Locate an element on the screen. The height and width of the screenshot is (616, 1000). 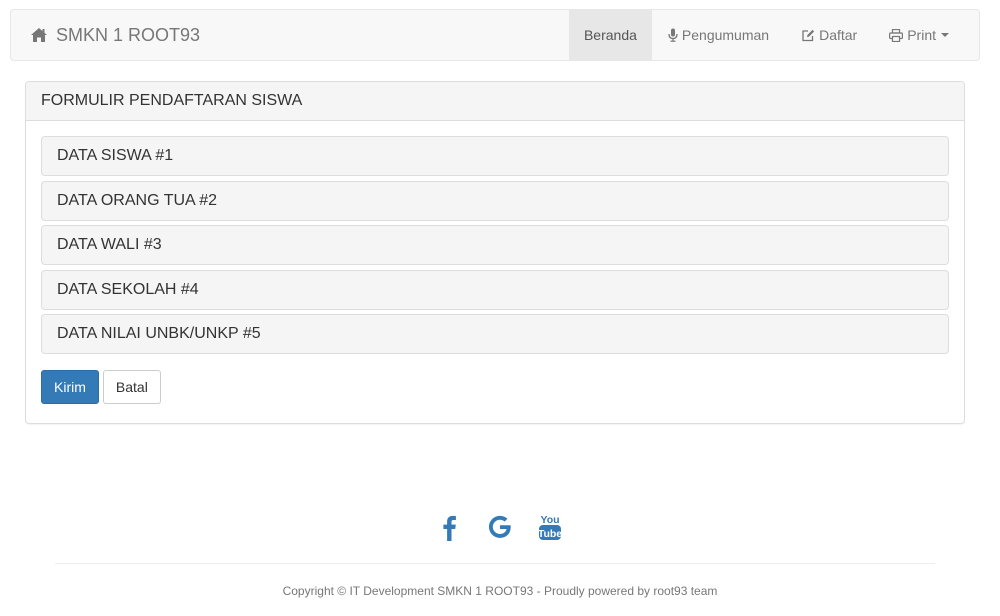
nav-item-daftar: Daftar is located at coordinates (829, 35).